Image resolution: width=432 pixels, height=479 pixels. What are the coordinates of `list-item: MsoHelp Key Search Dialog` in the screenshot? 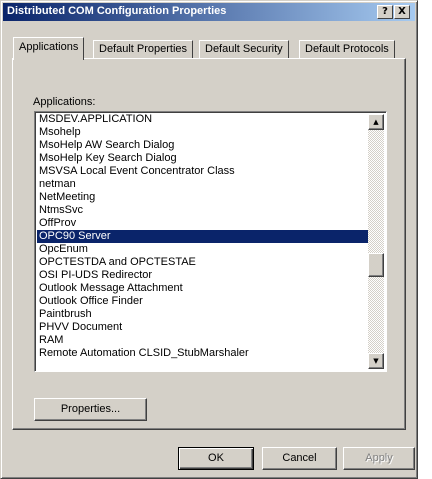 It's located at (203, 158).